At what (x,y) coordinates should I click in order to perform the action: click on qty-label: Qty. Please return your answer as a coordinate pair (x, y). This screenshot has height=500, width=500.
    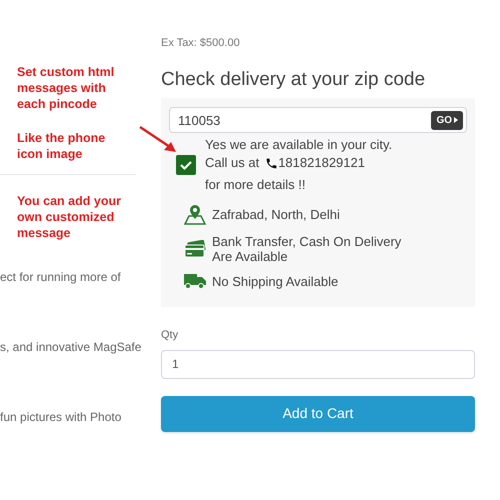
    Looking at the image, I should click on (170, 335).